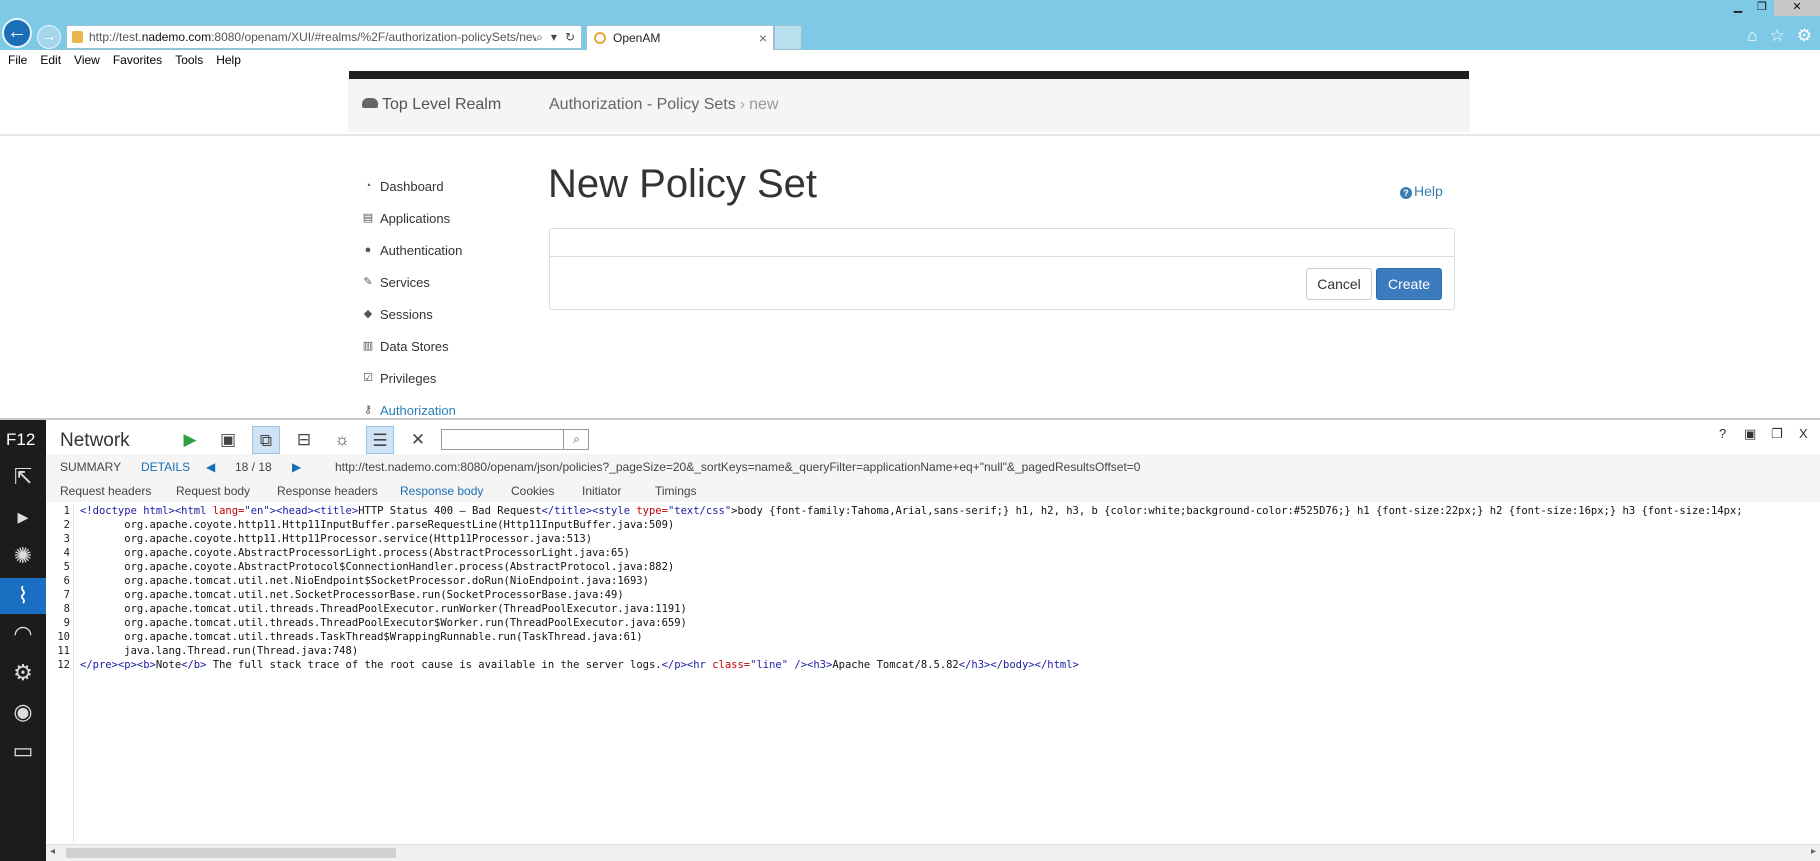 This screenshot has width=1820, height=861. What do you see at coordinates (23, 634) in the screenshot?
I see `performance-icon: ◠` at bounding box center [23, 634].